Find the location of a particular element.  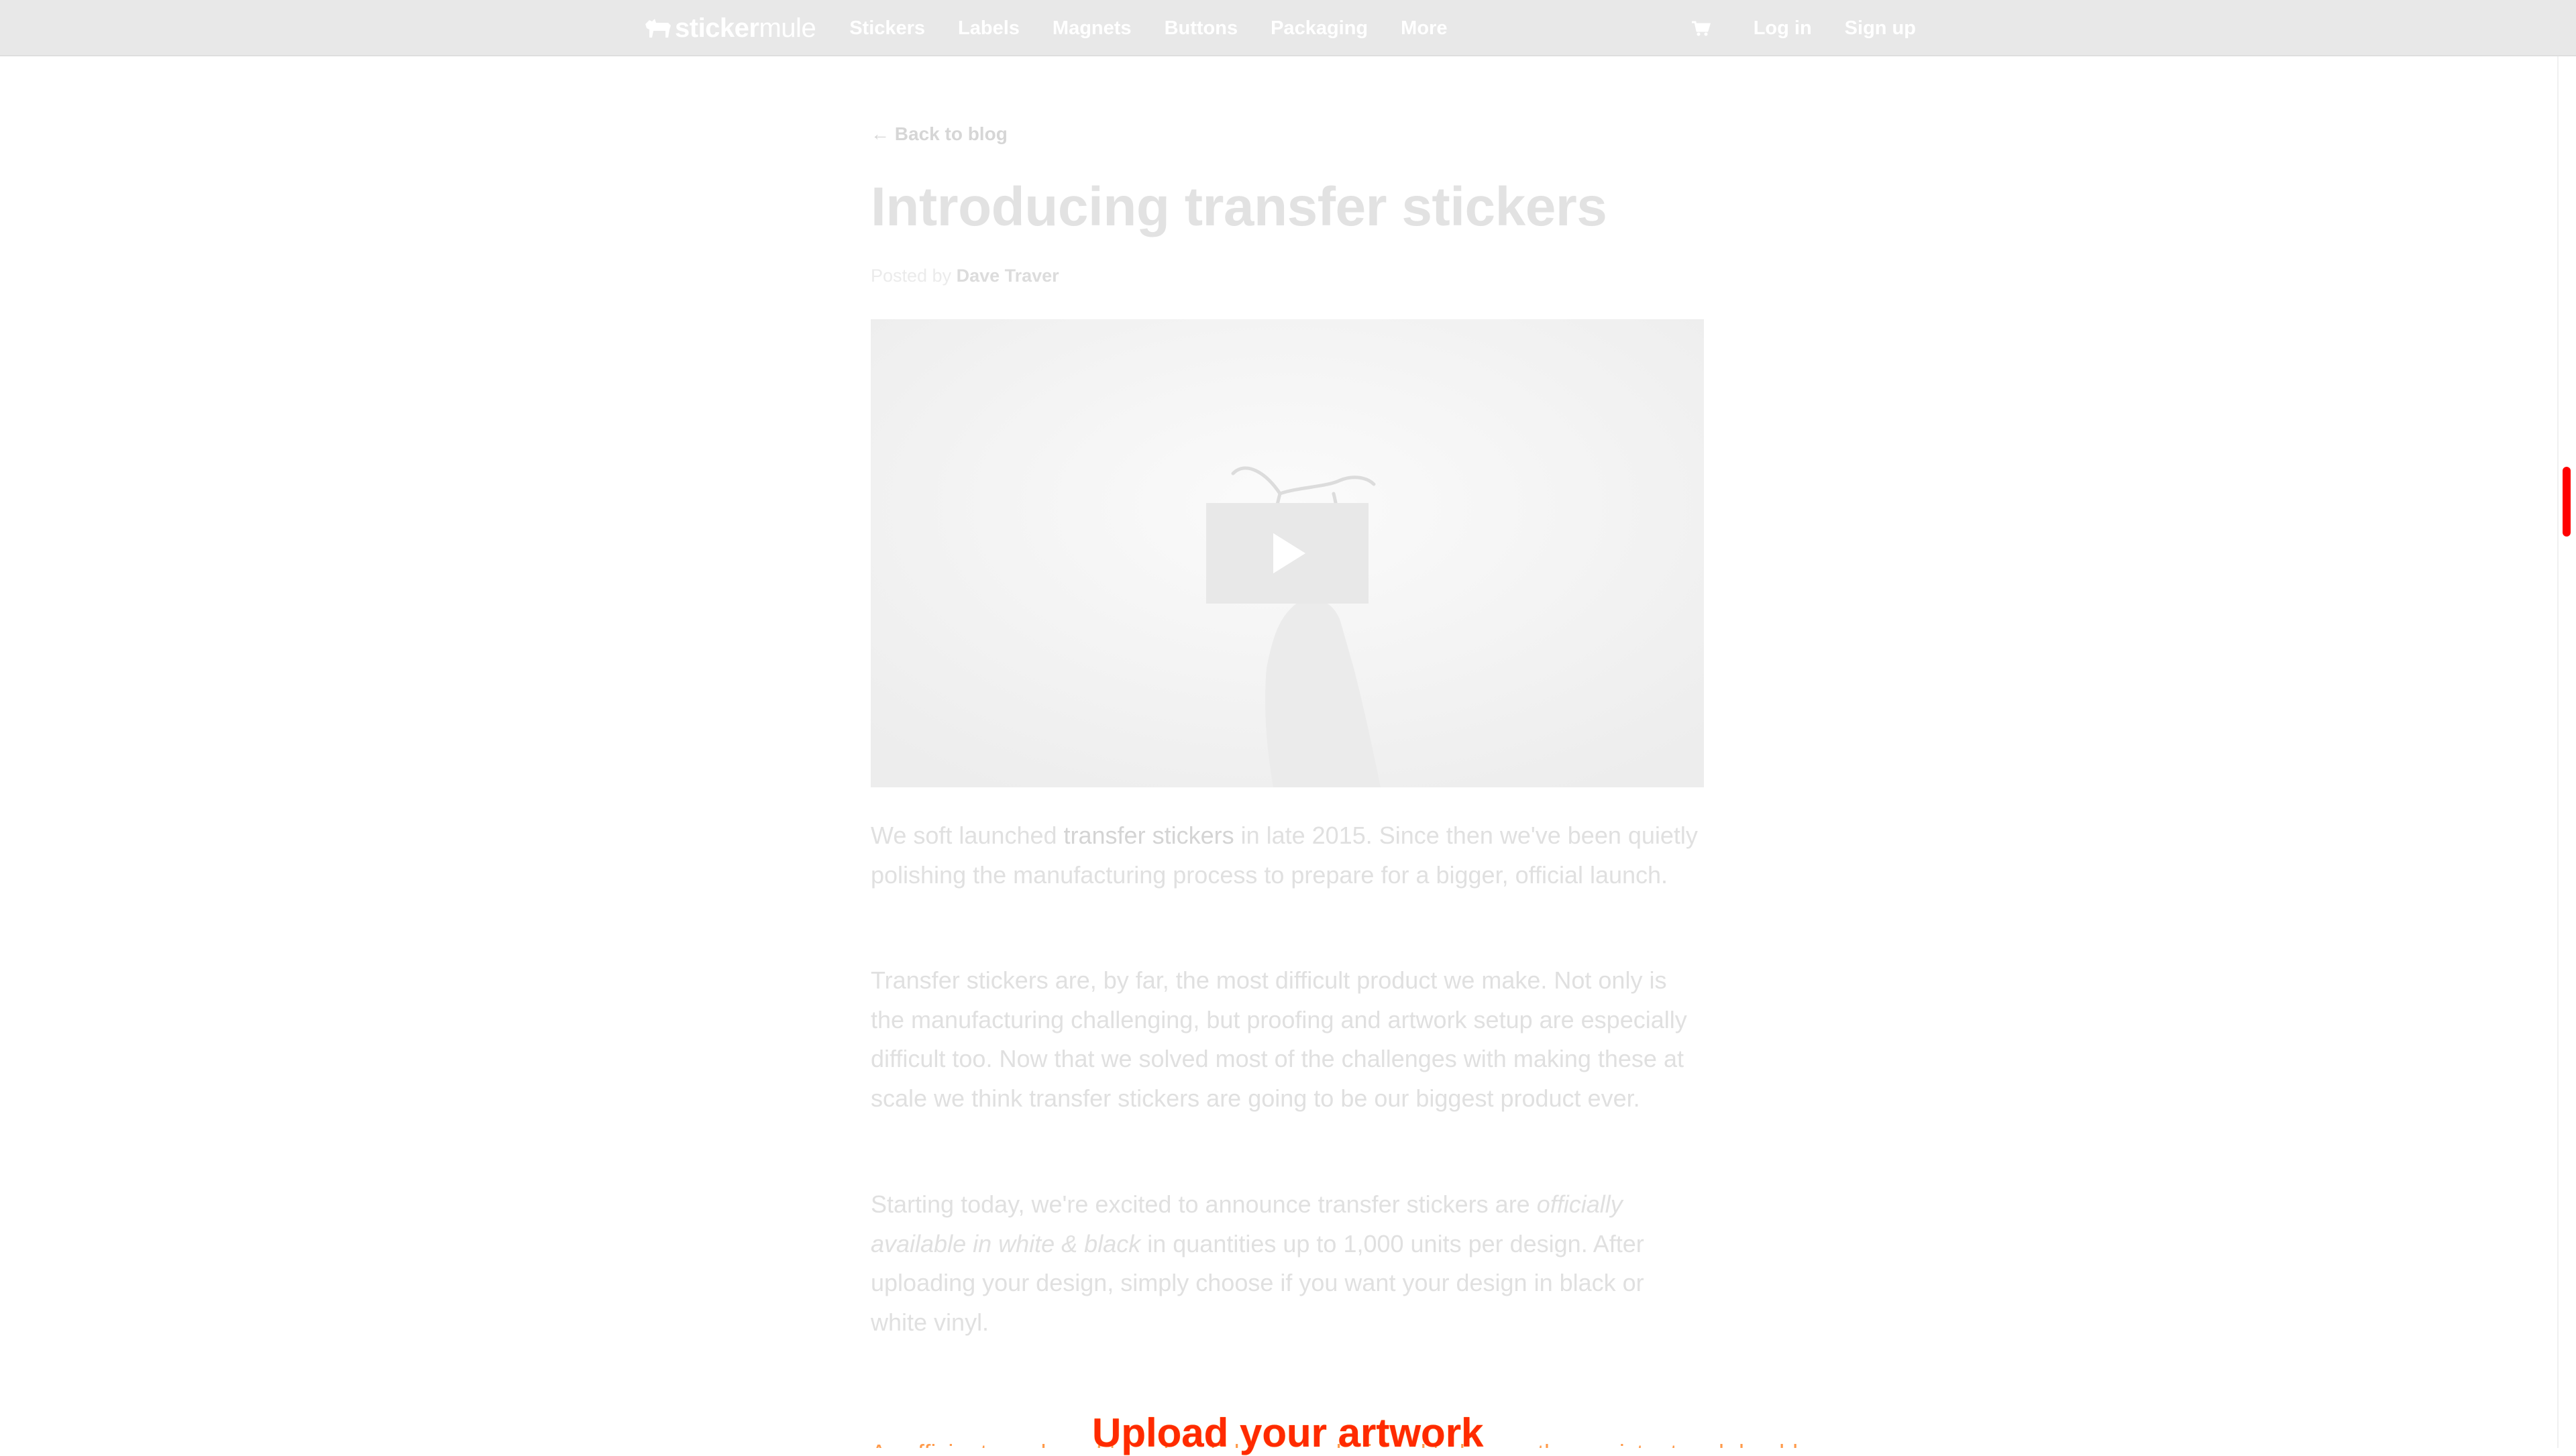

author-link: Dave Traver is located at coordinates (1008, 276).